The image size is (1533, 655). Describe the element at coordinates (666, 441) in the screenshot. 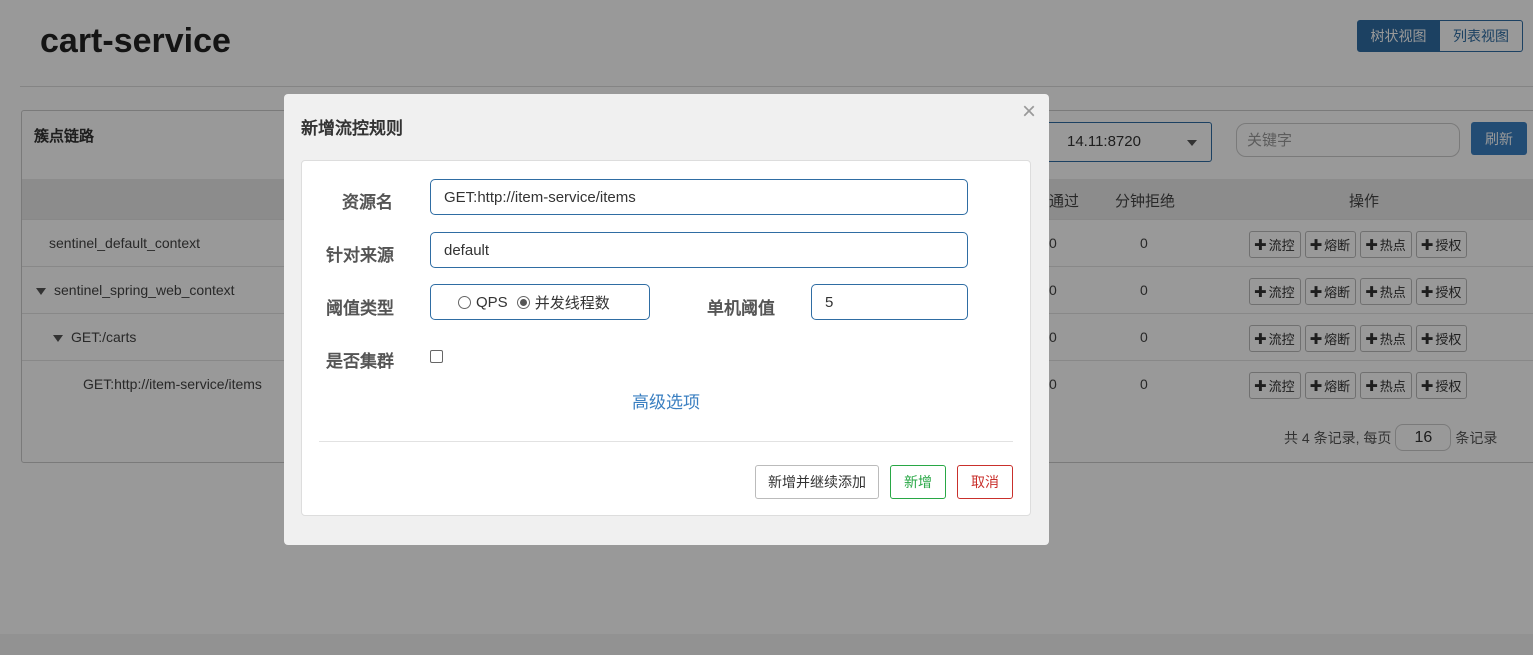

I see `dialog-divider` at that location.